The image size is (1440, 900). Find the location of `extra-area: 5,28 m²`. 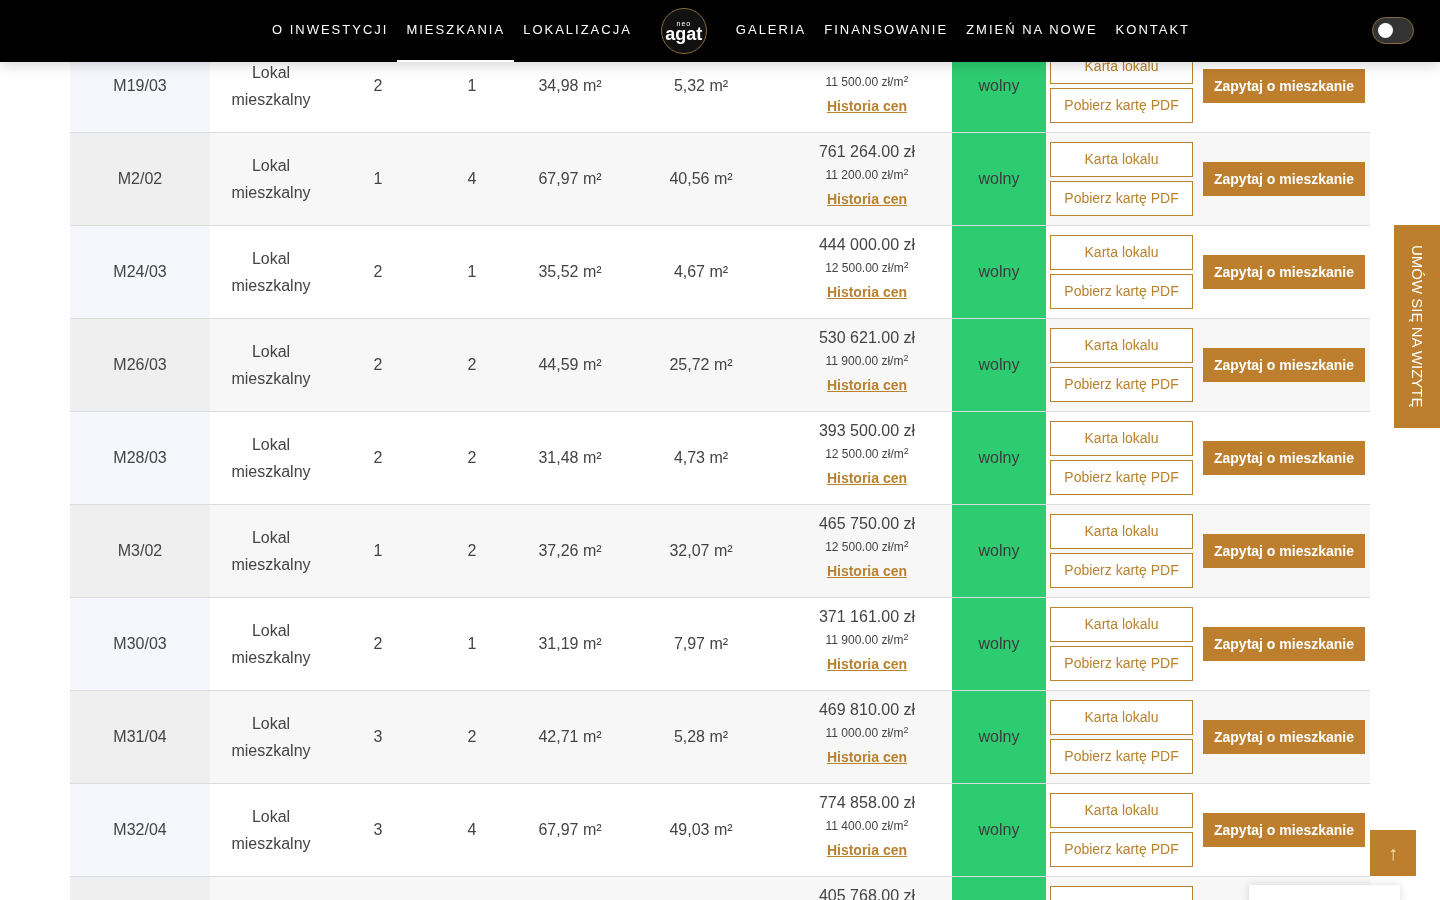

extra-area: 5,28 m² is located at coordinates (701, 737).